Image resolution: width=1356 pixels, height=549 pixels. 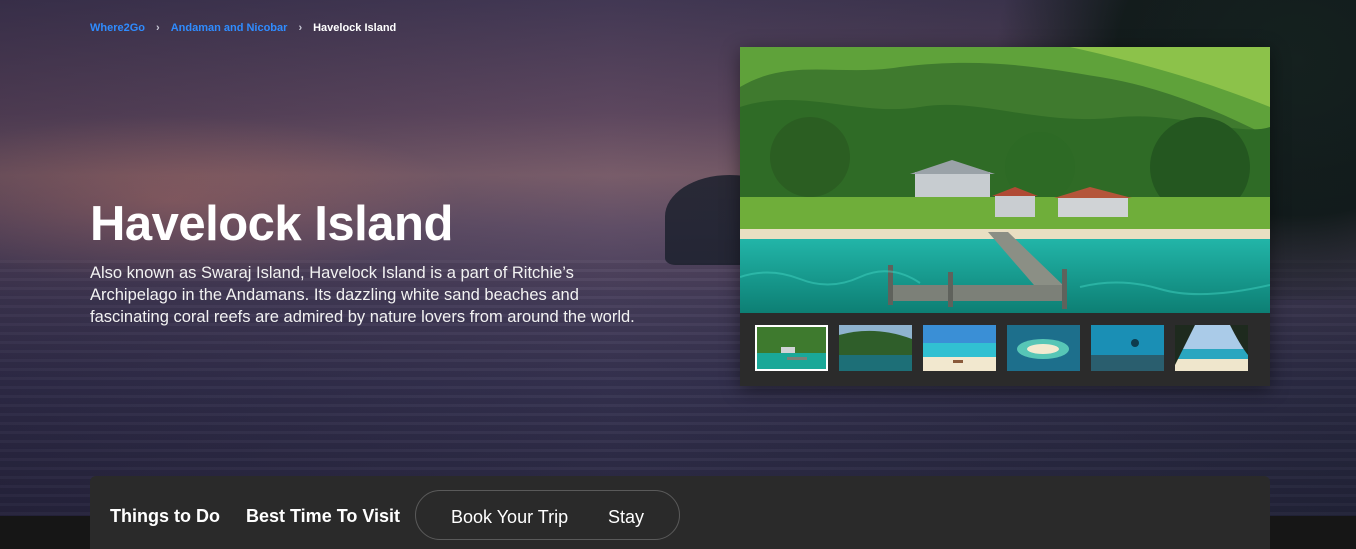 What do you see at coordinates (229, 28) in the screenshot?
I see `breadcrumb-link-region: Andaman and Nicobar` at bounding box center [229, 28].